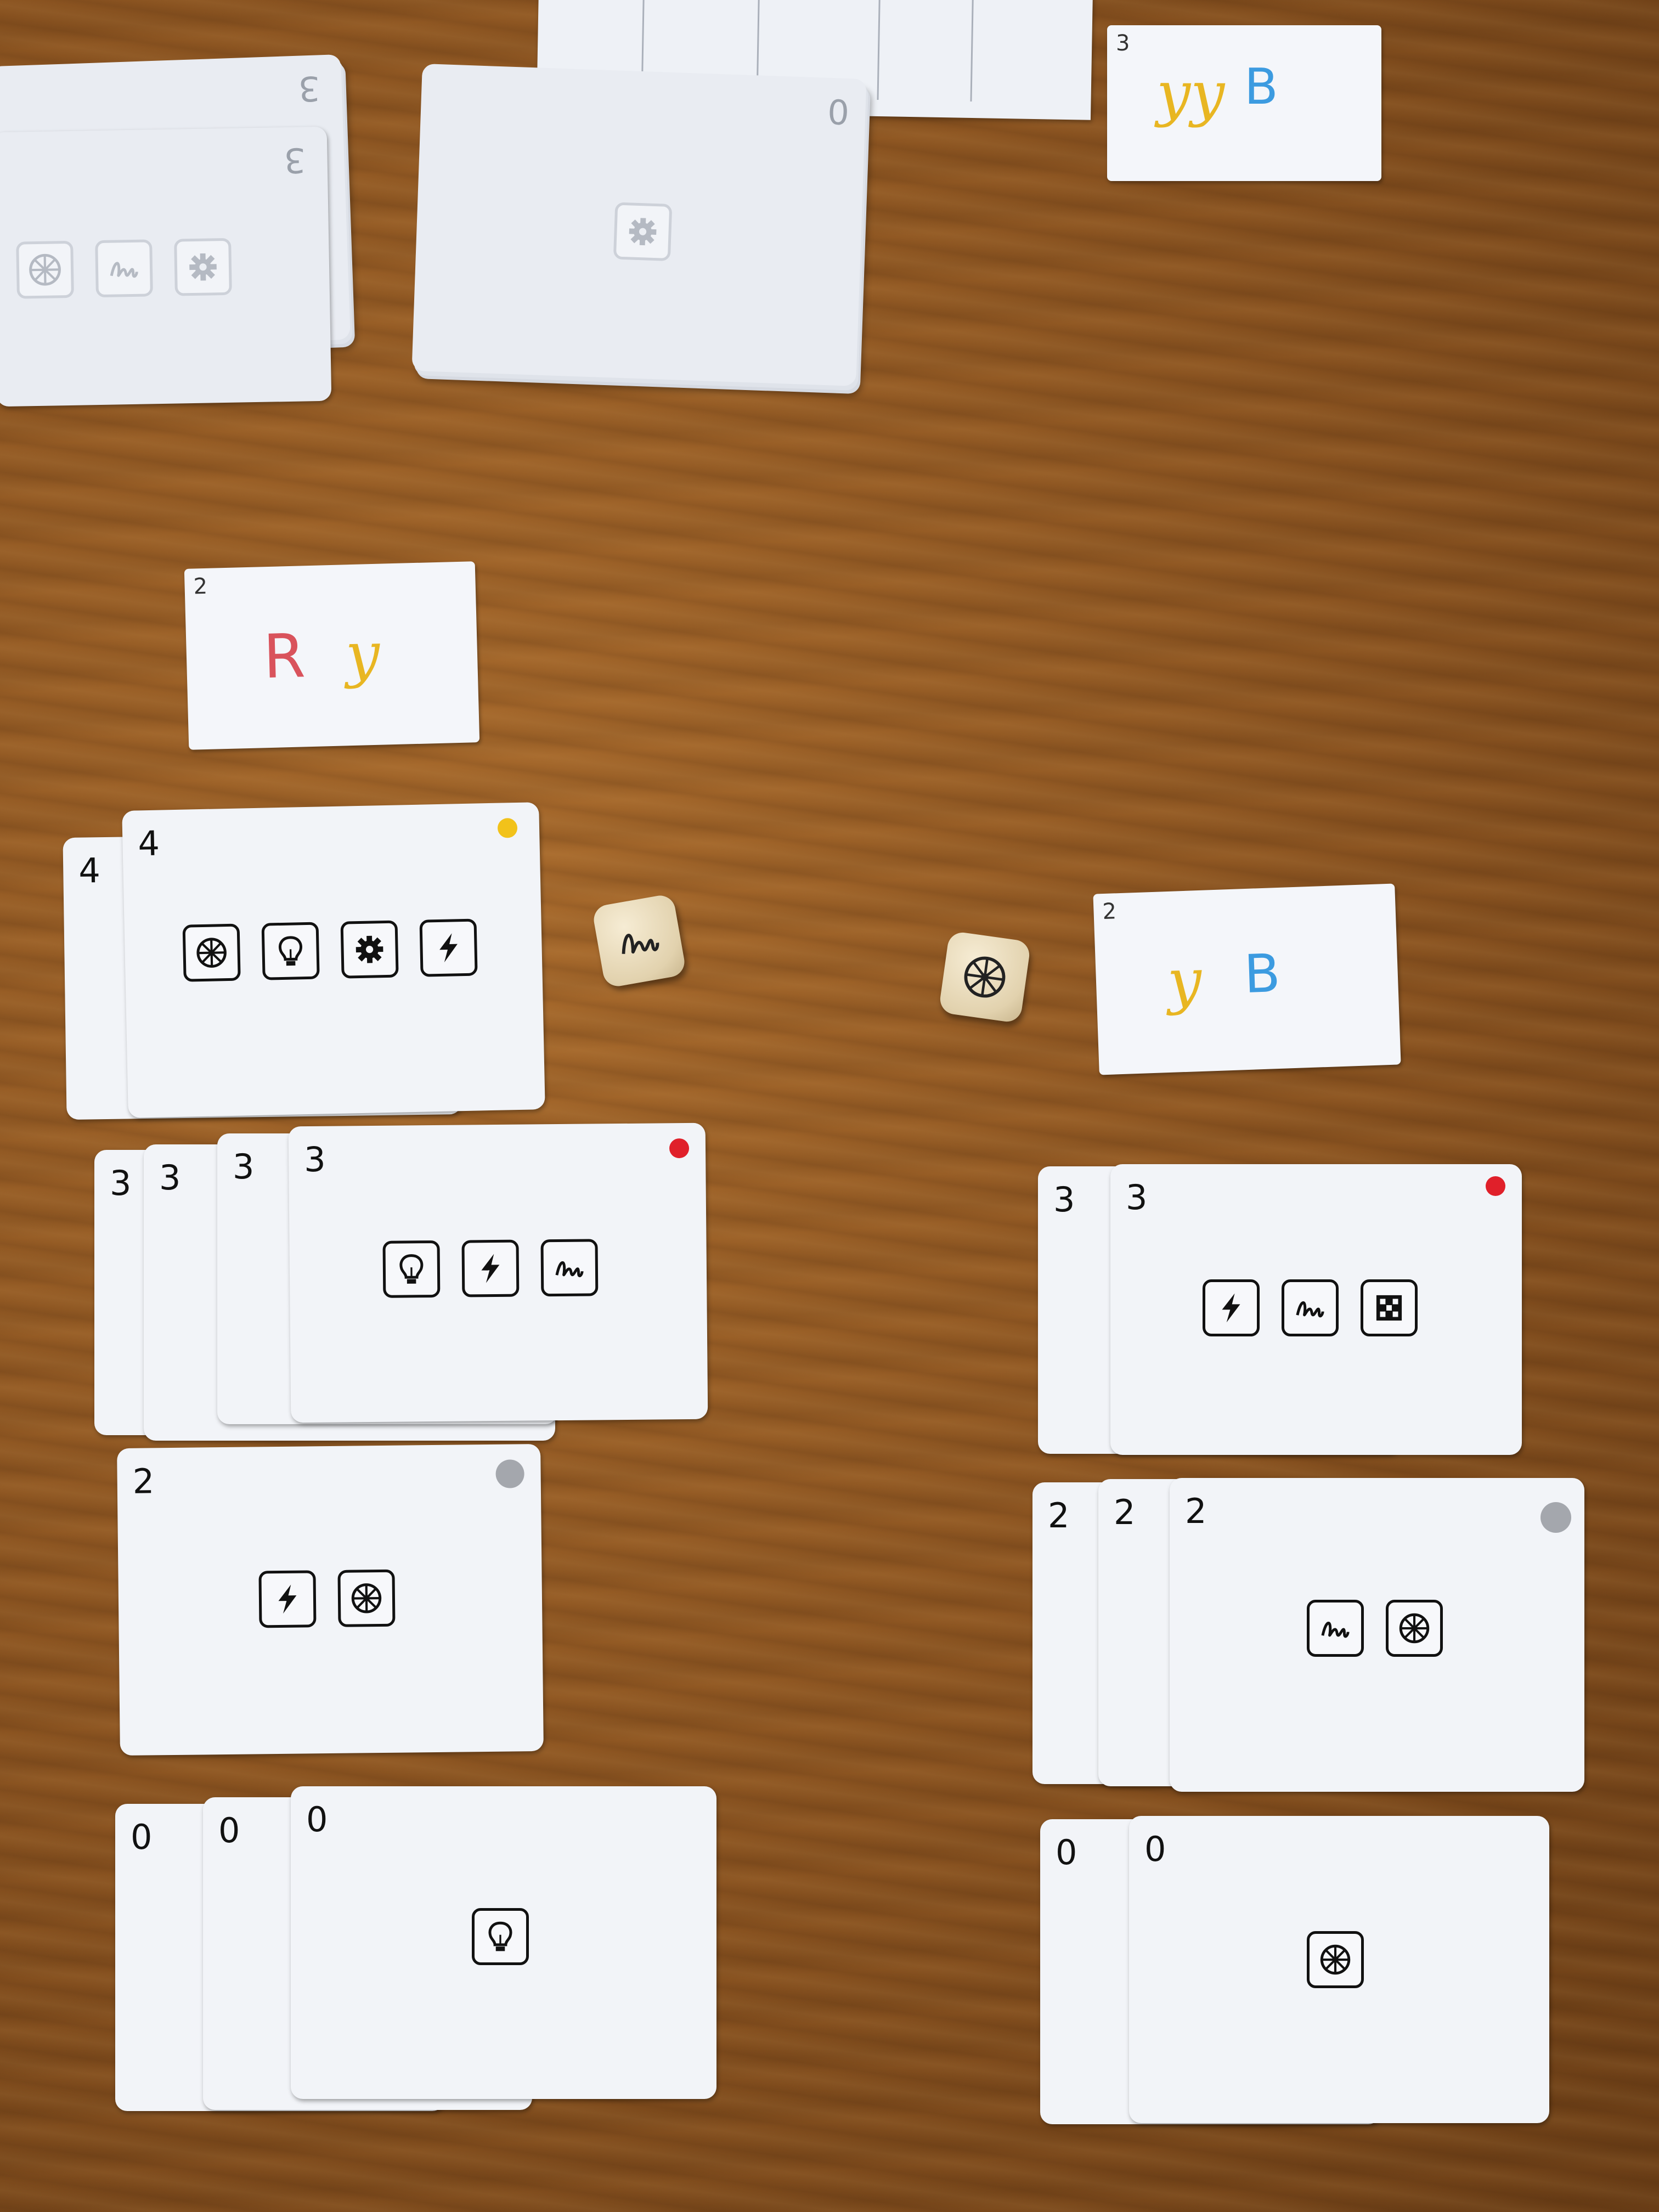 The image size is (1659, 2212). I want to click on goal-card-top-right: 3 yy B, so click(1244, 103).